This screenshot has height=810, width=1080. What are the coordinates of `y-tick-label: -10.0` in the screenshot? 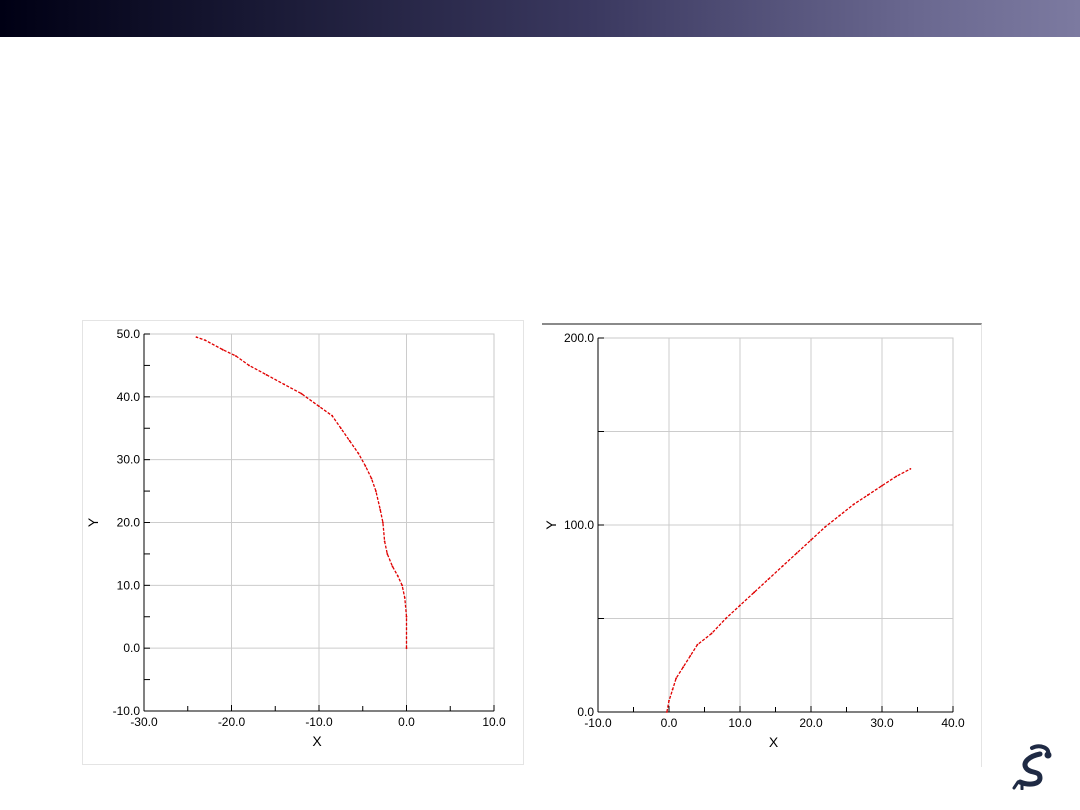 It's located at (127, 711).